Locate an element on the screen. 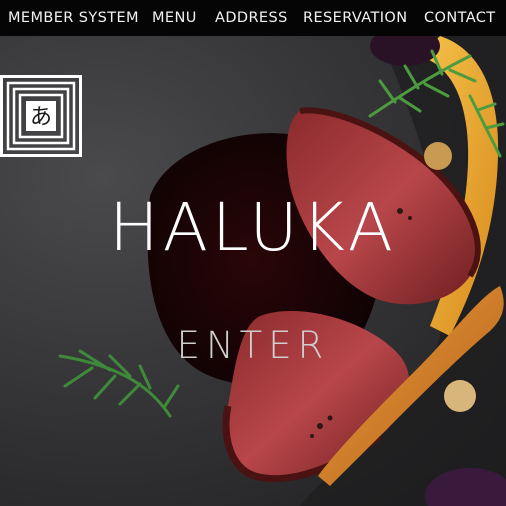 This screenshot has height=506, width=506. nav-reservation: RESERVATION is located at coordinates (355, 18).